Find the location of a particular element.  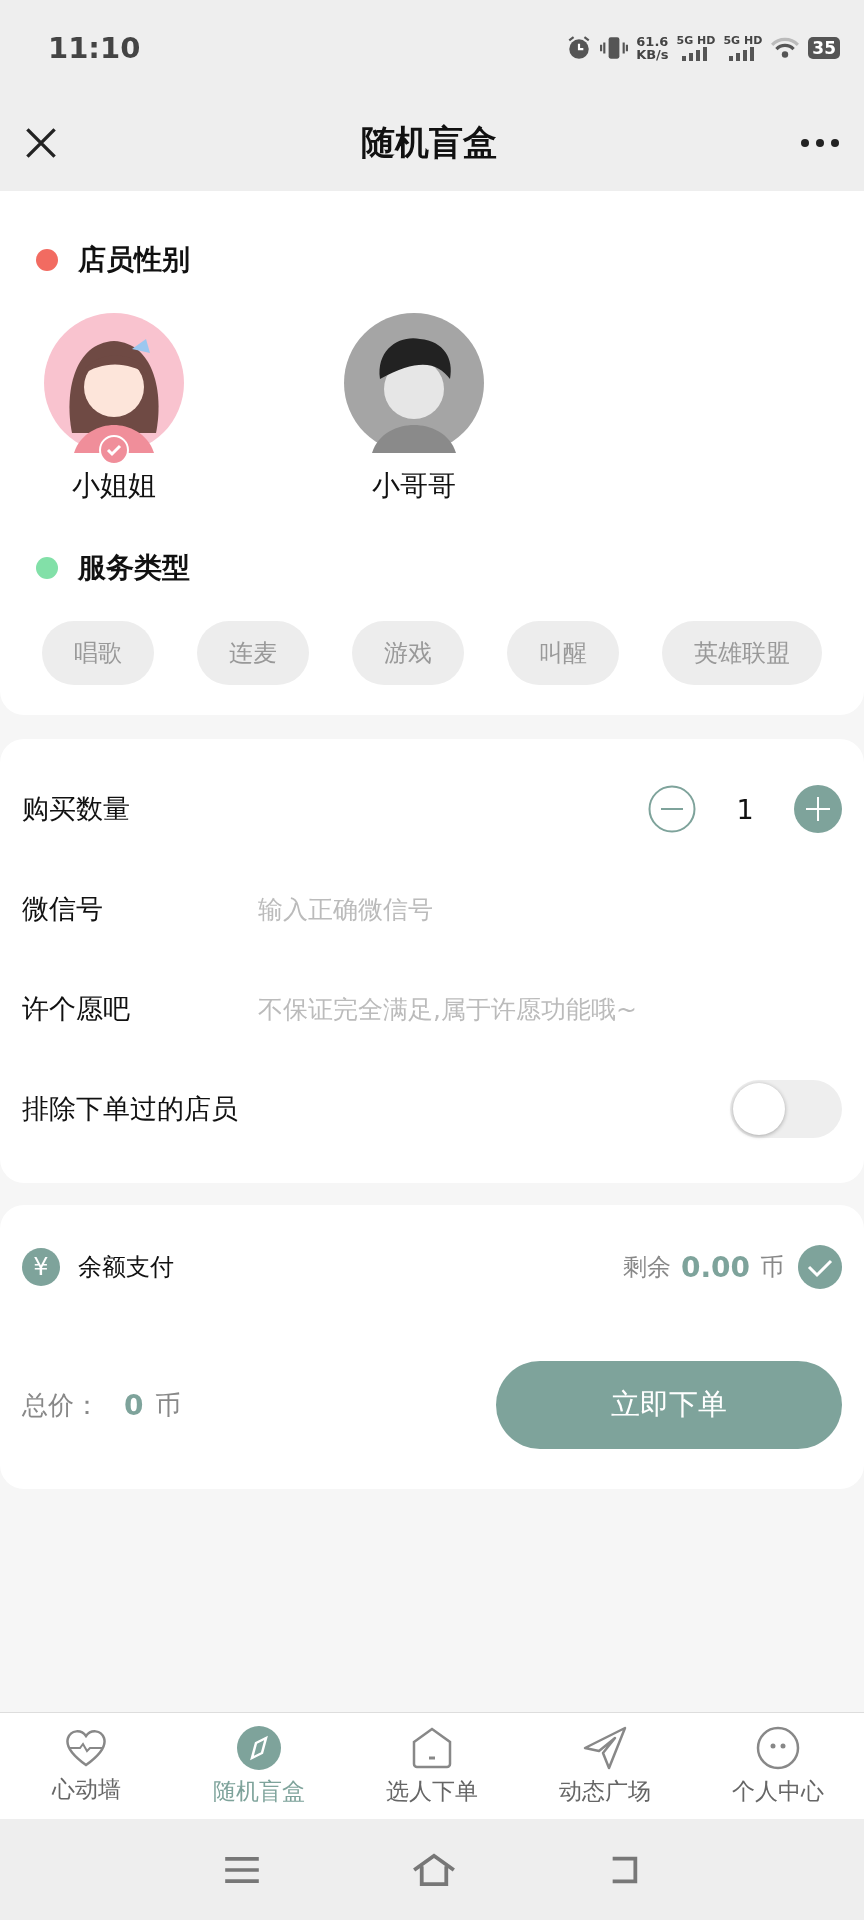

service-tag: 叫醒 is located at coordinates (563, 653).